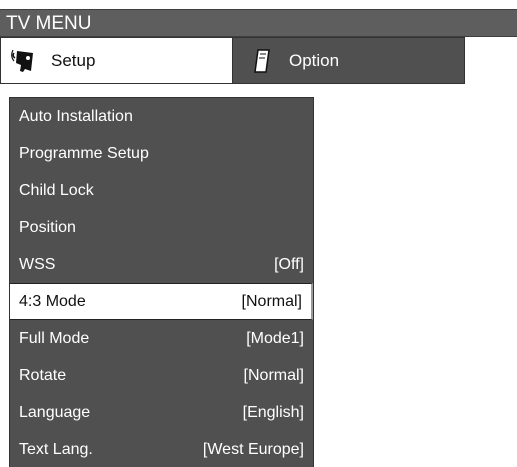 The width and height of the screenshot is (517, 467). I want to click on menu-item-value: [English], so click(273, 412).